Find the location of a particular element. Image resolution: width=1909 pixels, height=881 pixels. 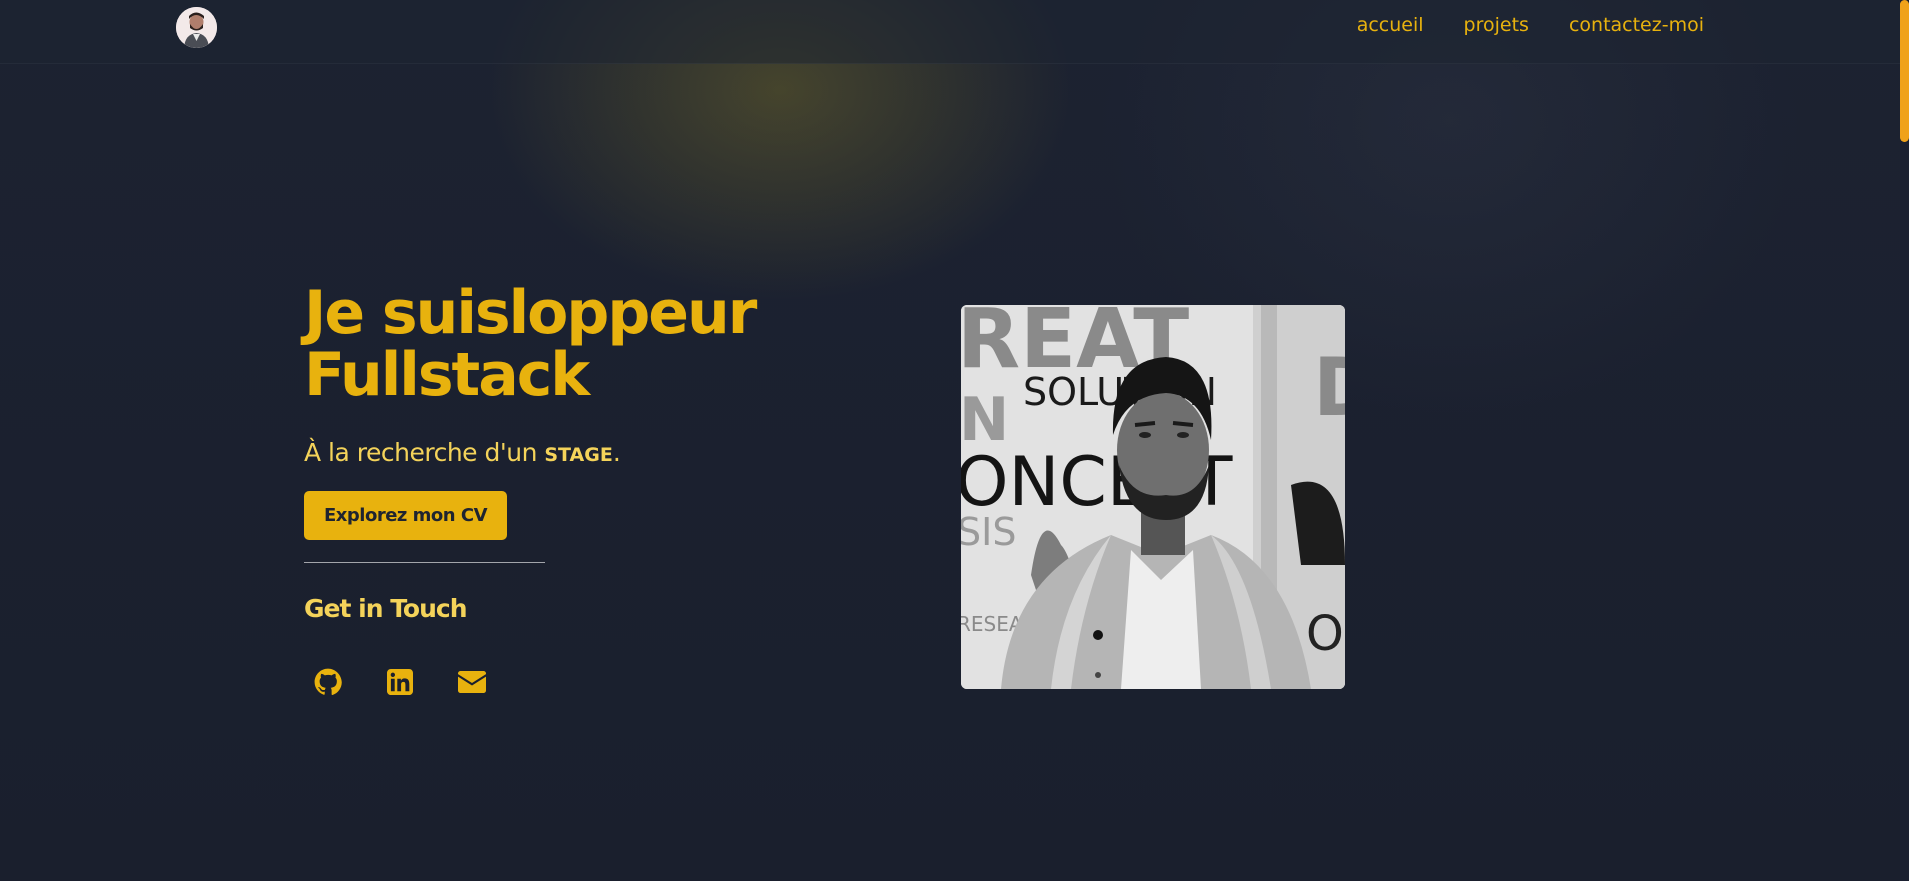

avatar-portrait is located at coordinates (196, 27).